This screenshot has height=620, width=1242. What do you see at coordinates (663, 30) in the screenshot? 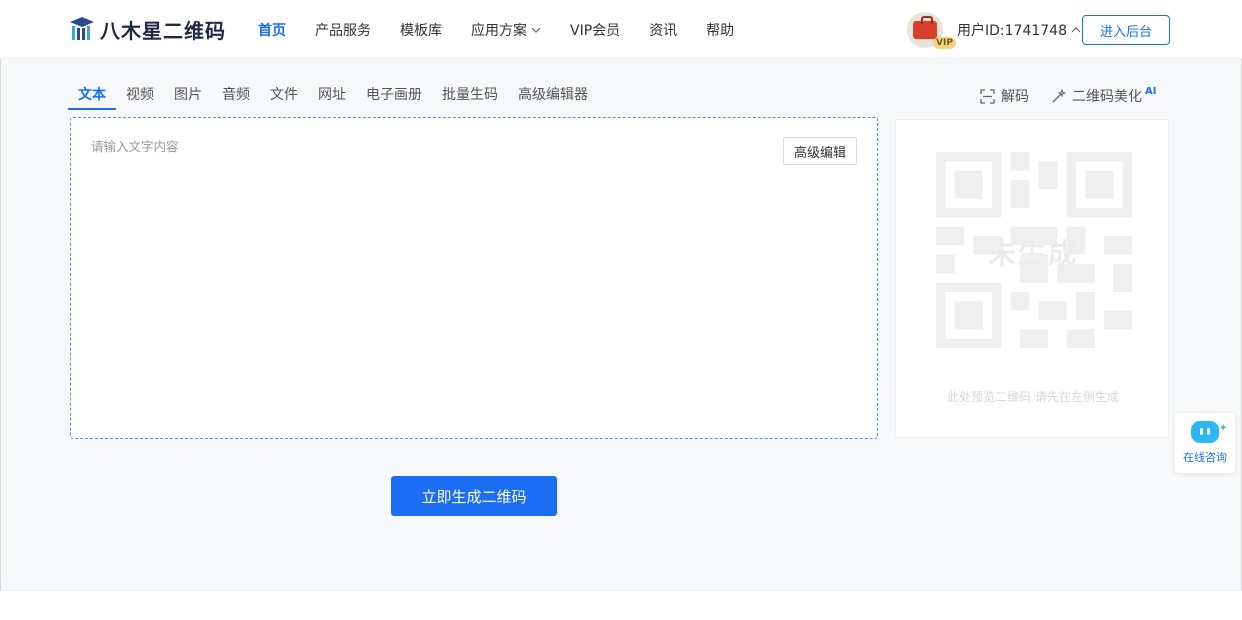
I see `nav-item-news: 资讯` at bounding box center [663, 30].